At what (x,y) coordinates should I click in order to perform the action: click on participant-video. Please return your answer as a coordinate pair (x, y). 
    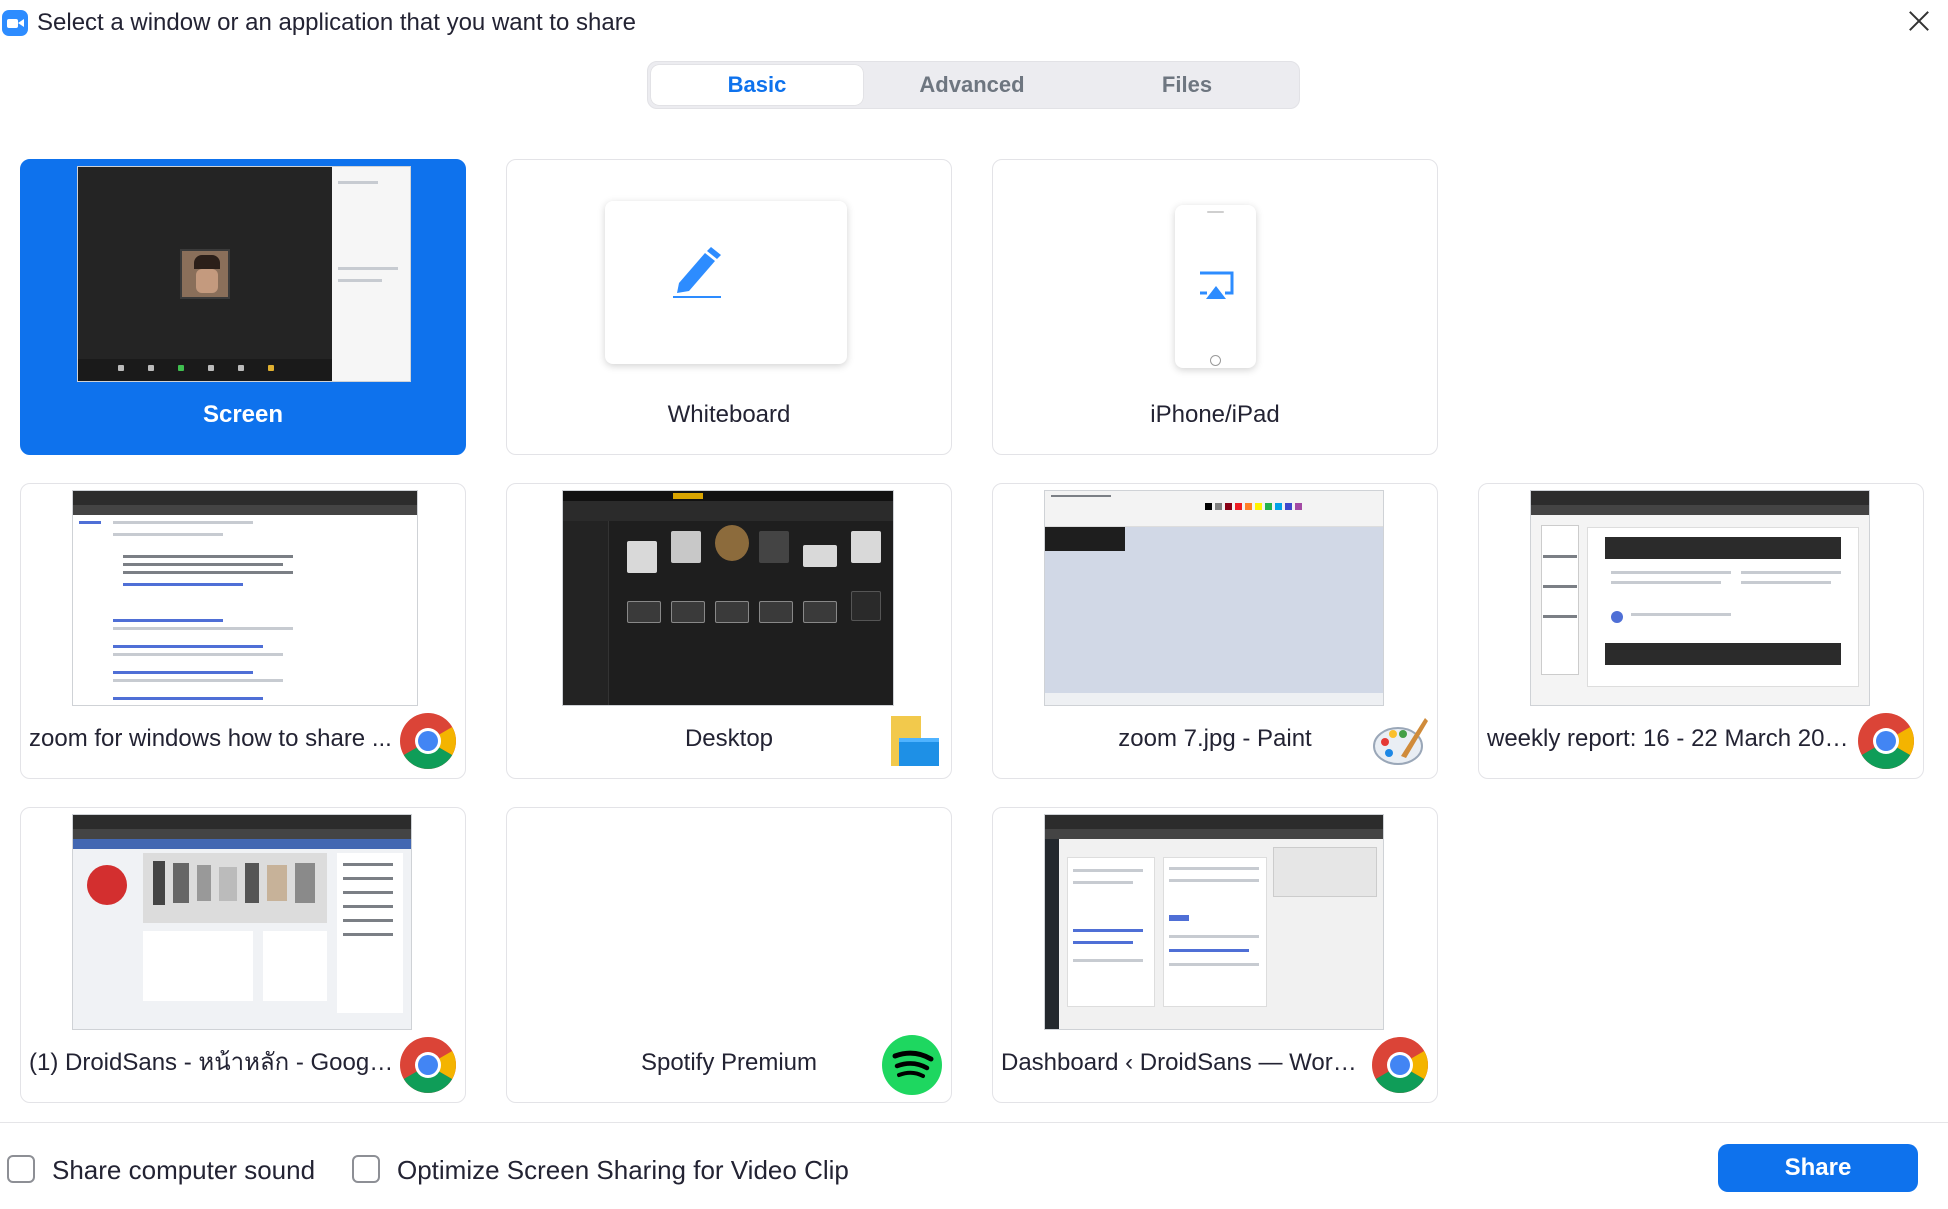
    Looking at the image, I should click on (205, 274).